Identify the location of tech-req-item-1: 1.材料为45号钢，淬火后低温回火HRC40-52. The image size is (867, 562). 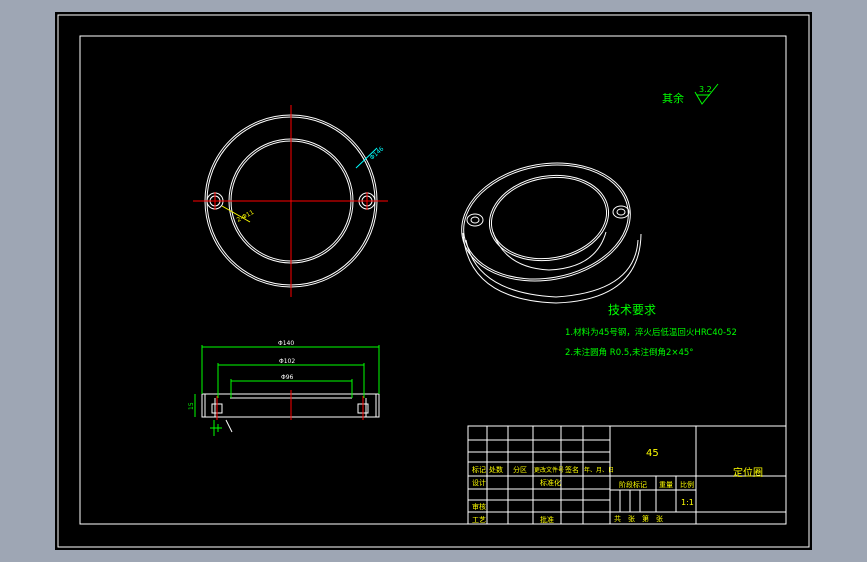
(651, 332).